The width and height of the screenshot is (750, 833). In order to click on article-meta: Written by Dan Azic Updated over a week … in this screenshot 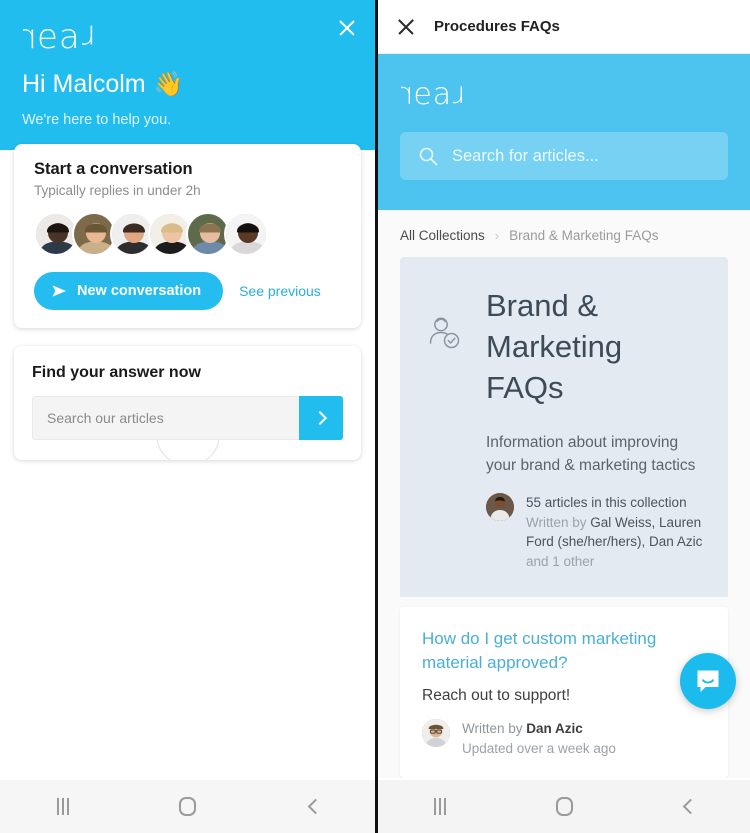, I will do `click(564, 739)`.